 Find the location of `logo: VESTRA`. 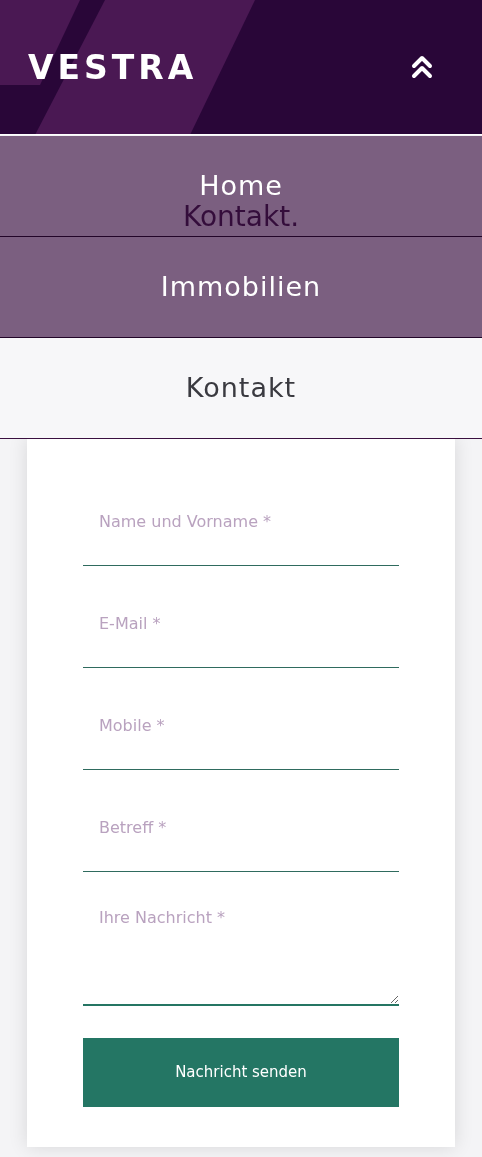

logo: VESTRA is located at coordinates (113, 67).